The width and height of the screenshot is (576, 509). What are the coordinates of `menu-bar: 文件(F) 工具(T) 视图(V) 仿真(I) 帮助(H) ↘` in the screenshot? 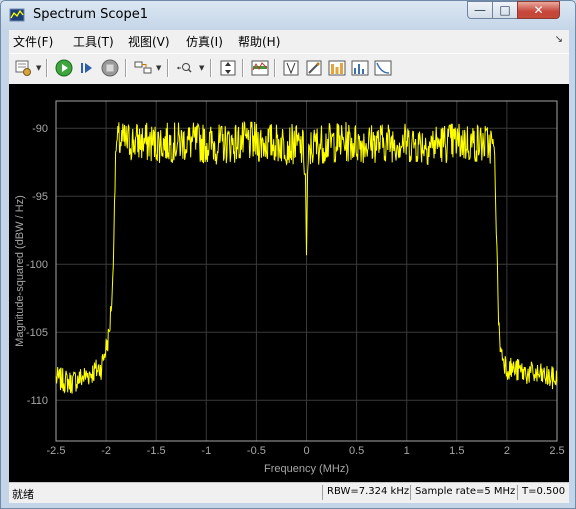 It's located at (289, 41).